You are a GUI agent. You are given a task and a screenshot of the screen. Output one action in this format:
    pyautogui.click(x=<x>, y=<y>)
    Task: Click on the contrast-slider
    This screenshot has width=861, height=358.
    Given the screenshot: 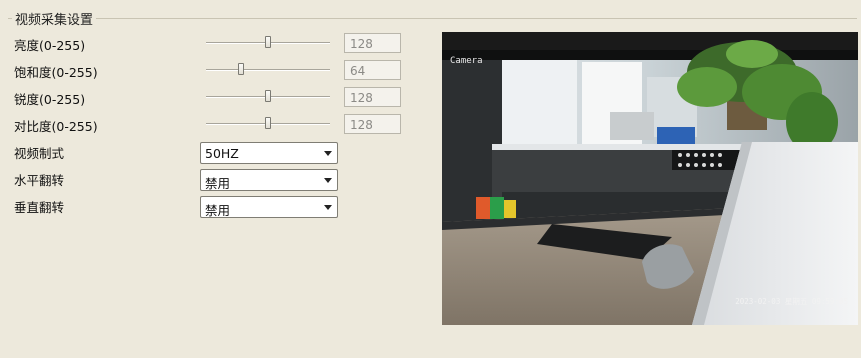 What is the action you would take?
    pyautogui.click(x=268, y=123)
    